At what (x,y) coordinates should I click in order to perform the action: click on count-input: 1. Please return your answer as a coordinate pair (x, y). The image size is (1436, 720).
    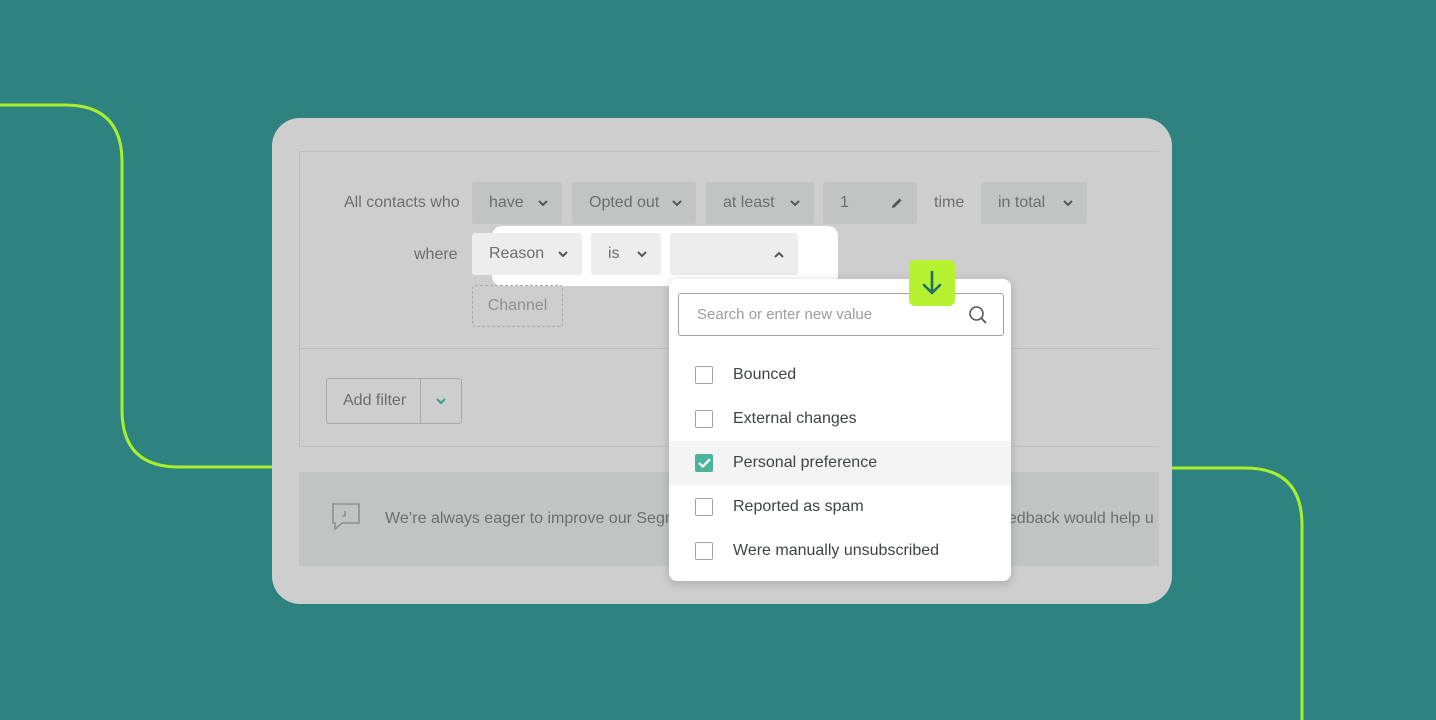
    Looking at the image, I should click on (870, 203).